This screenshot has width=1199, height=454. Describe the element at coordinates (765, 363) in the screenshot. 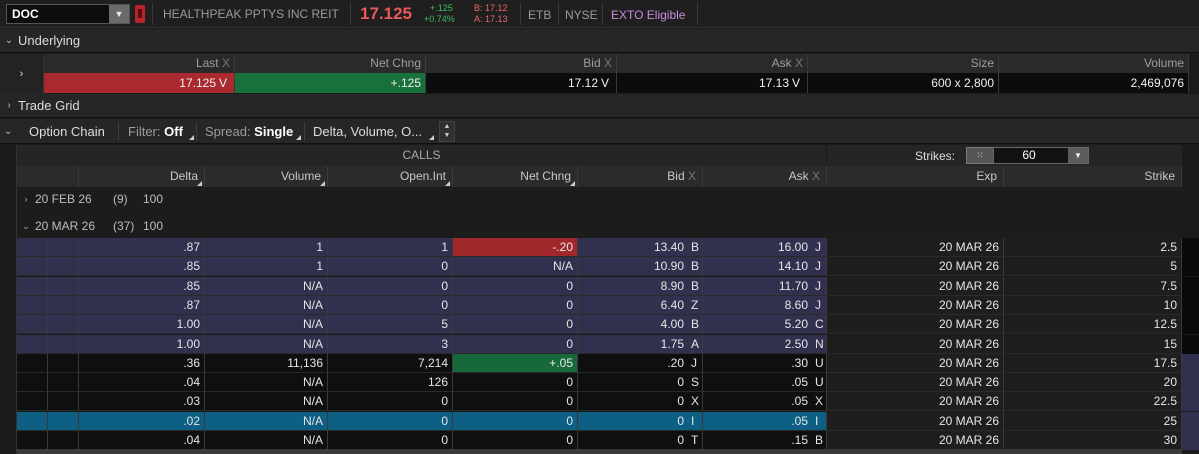

I see `cell-ask: .30 U` at that location.